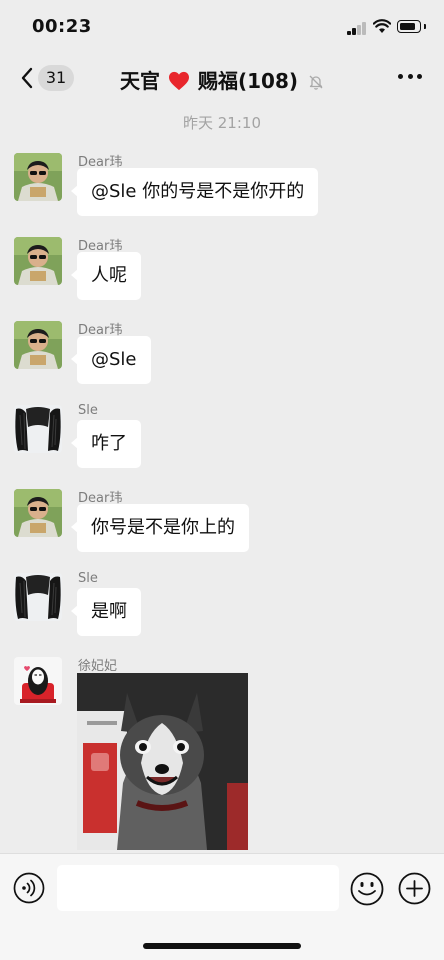  What do you see at coordinates (358, 28) in the screenshot?
I see `cellular-signal-icon` at bounding box center [358, 28].